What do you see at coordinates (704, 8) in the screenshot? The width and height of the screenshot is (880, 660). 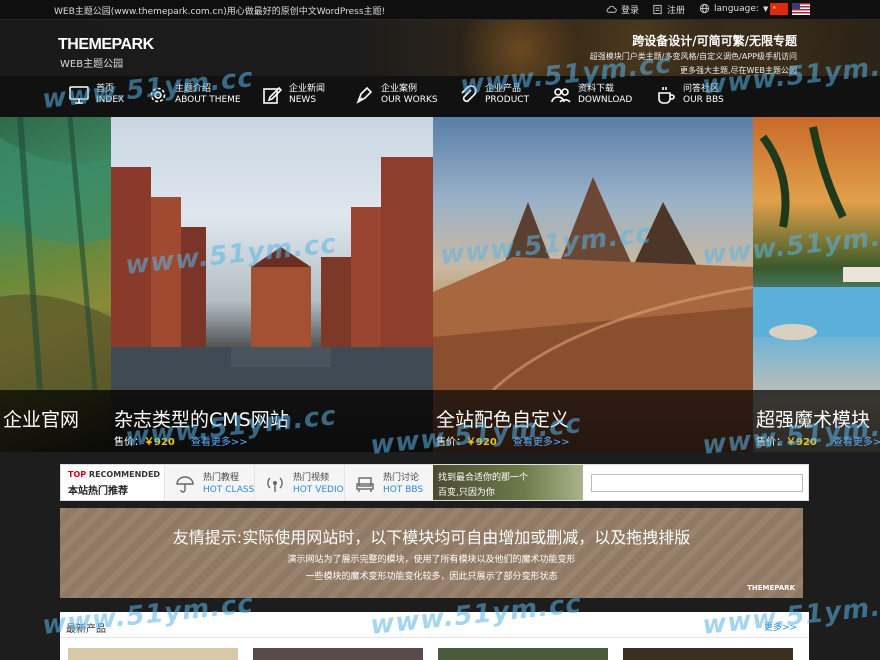 I see `globe-icon` at bounding box center [704, 8].